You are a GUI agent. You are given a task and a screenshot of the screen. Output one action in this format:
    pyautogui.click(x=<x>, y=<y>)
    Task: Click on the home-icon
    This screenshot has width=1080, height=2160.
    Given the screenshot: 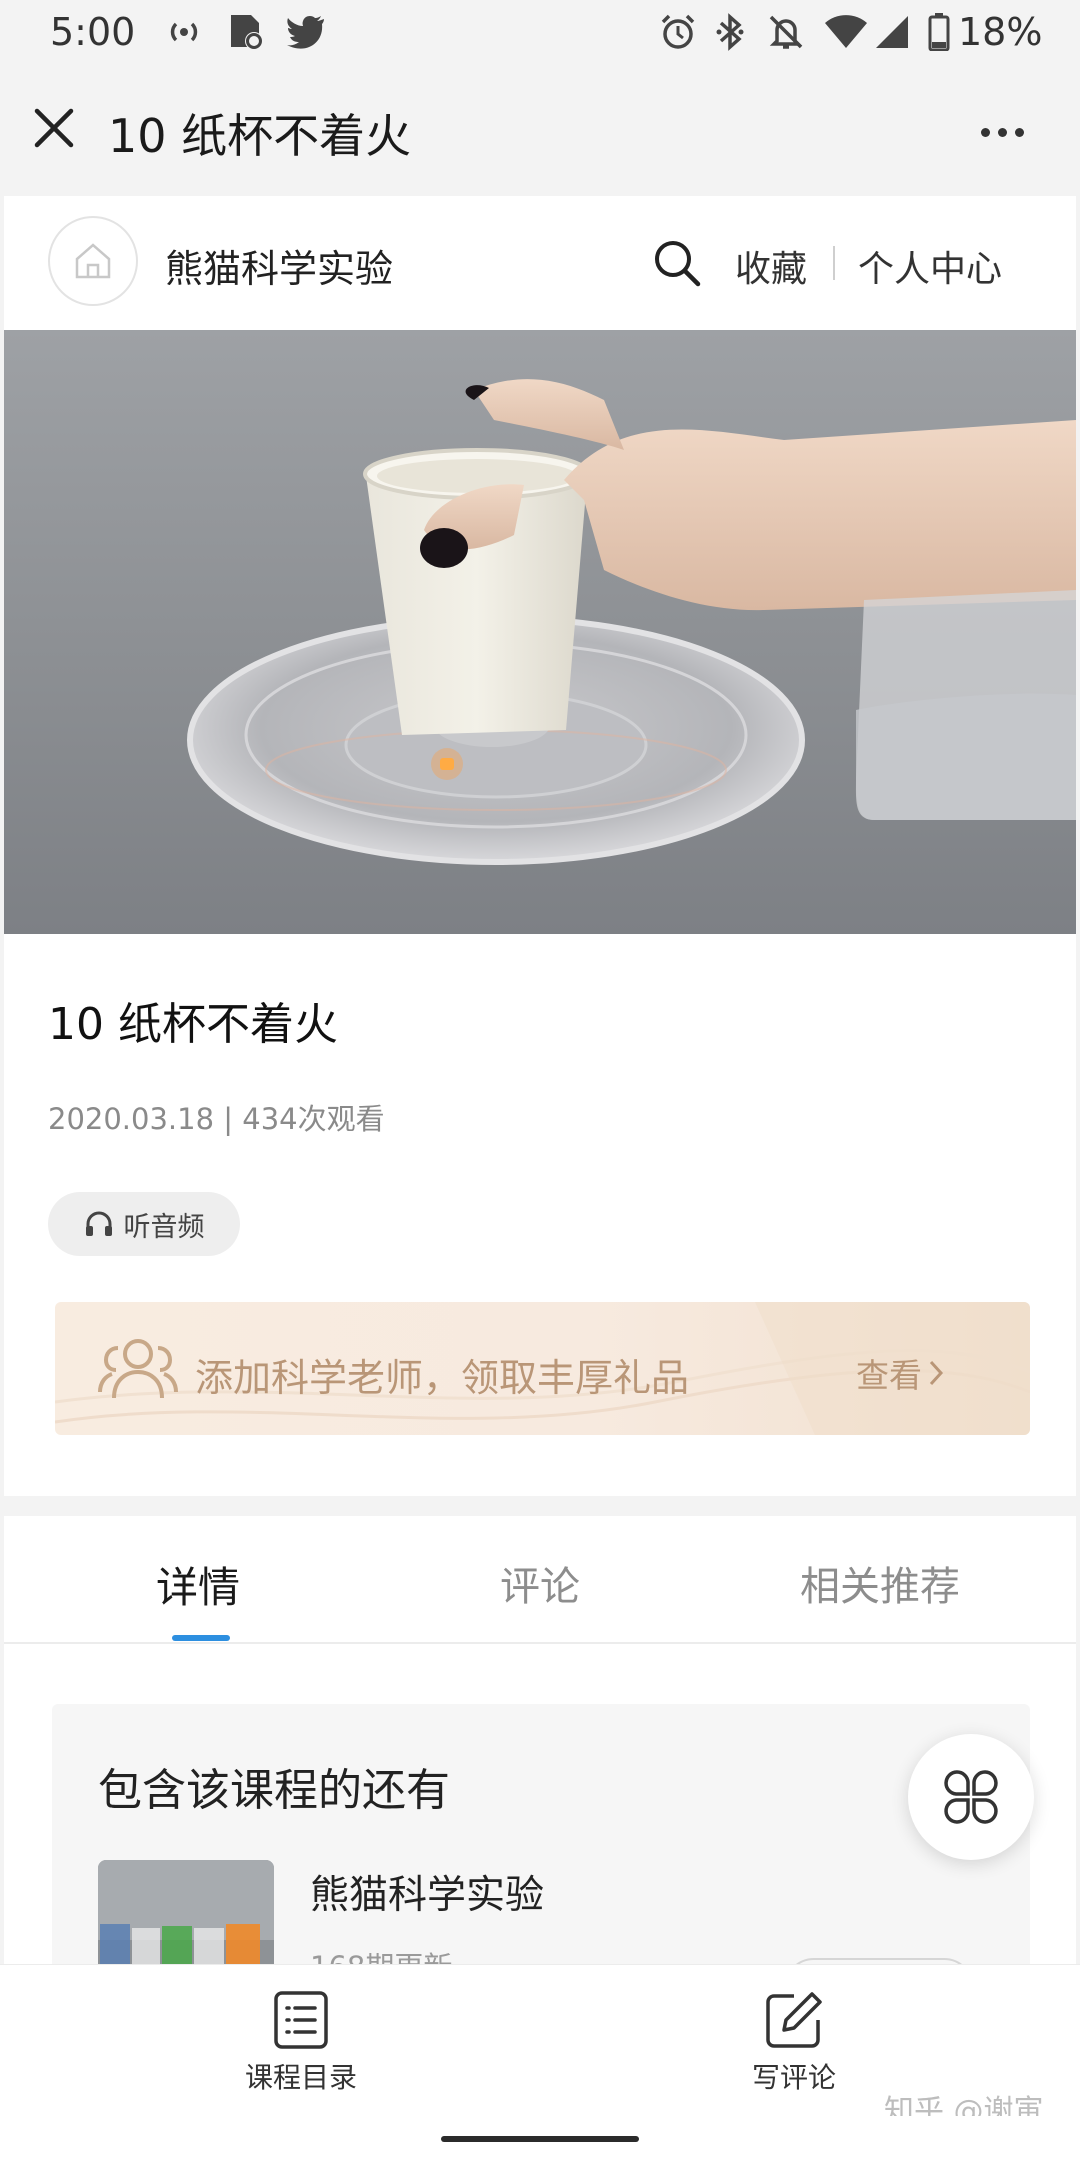 What is the action you would take?
    pyautogui.click(x=93, y=261)
    